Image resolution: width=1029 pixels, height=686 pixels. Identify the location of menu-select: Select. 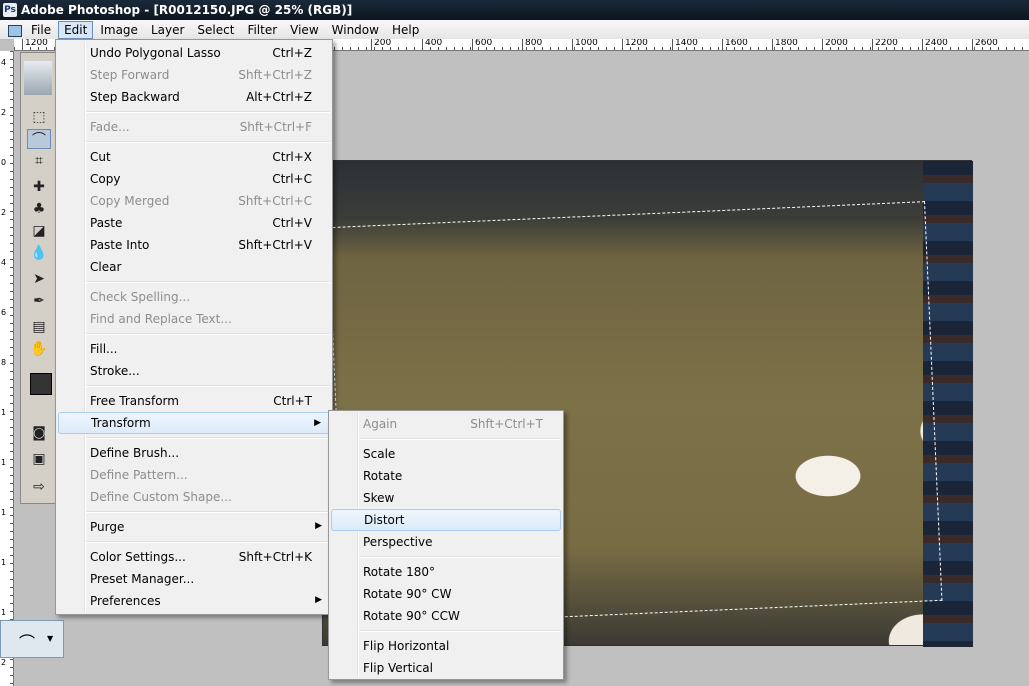
(215, 30).